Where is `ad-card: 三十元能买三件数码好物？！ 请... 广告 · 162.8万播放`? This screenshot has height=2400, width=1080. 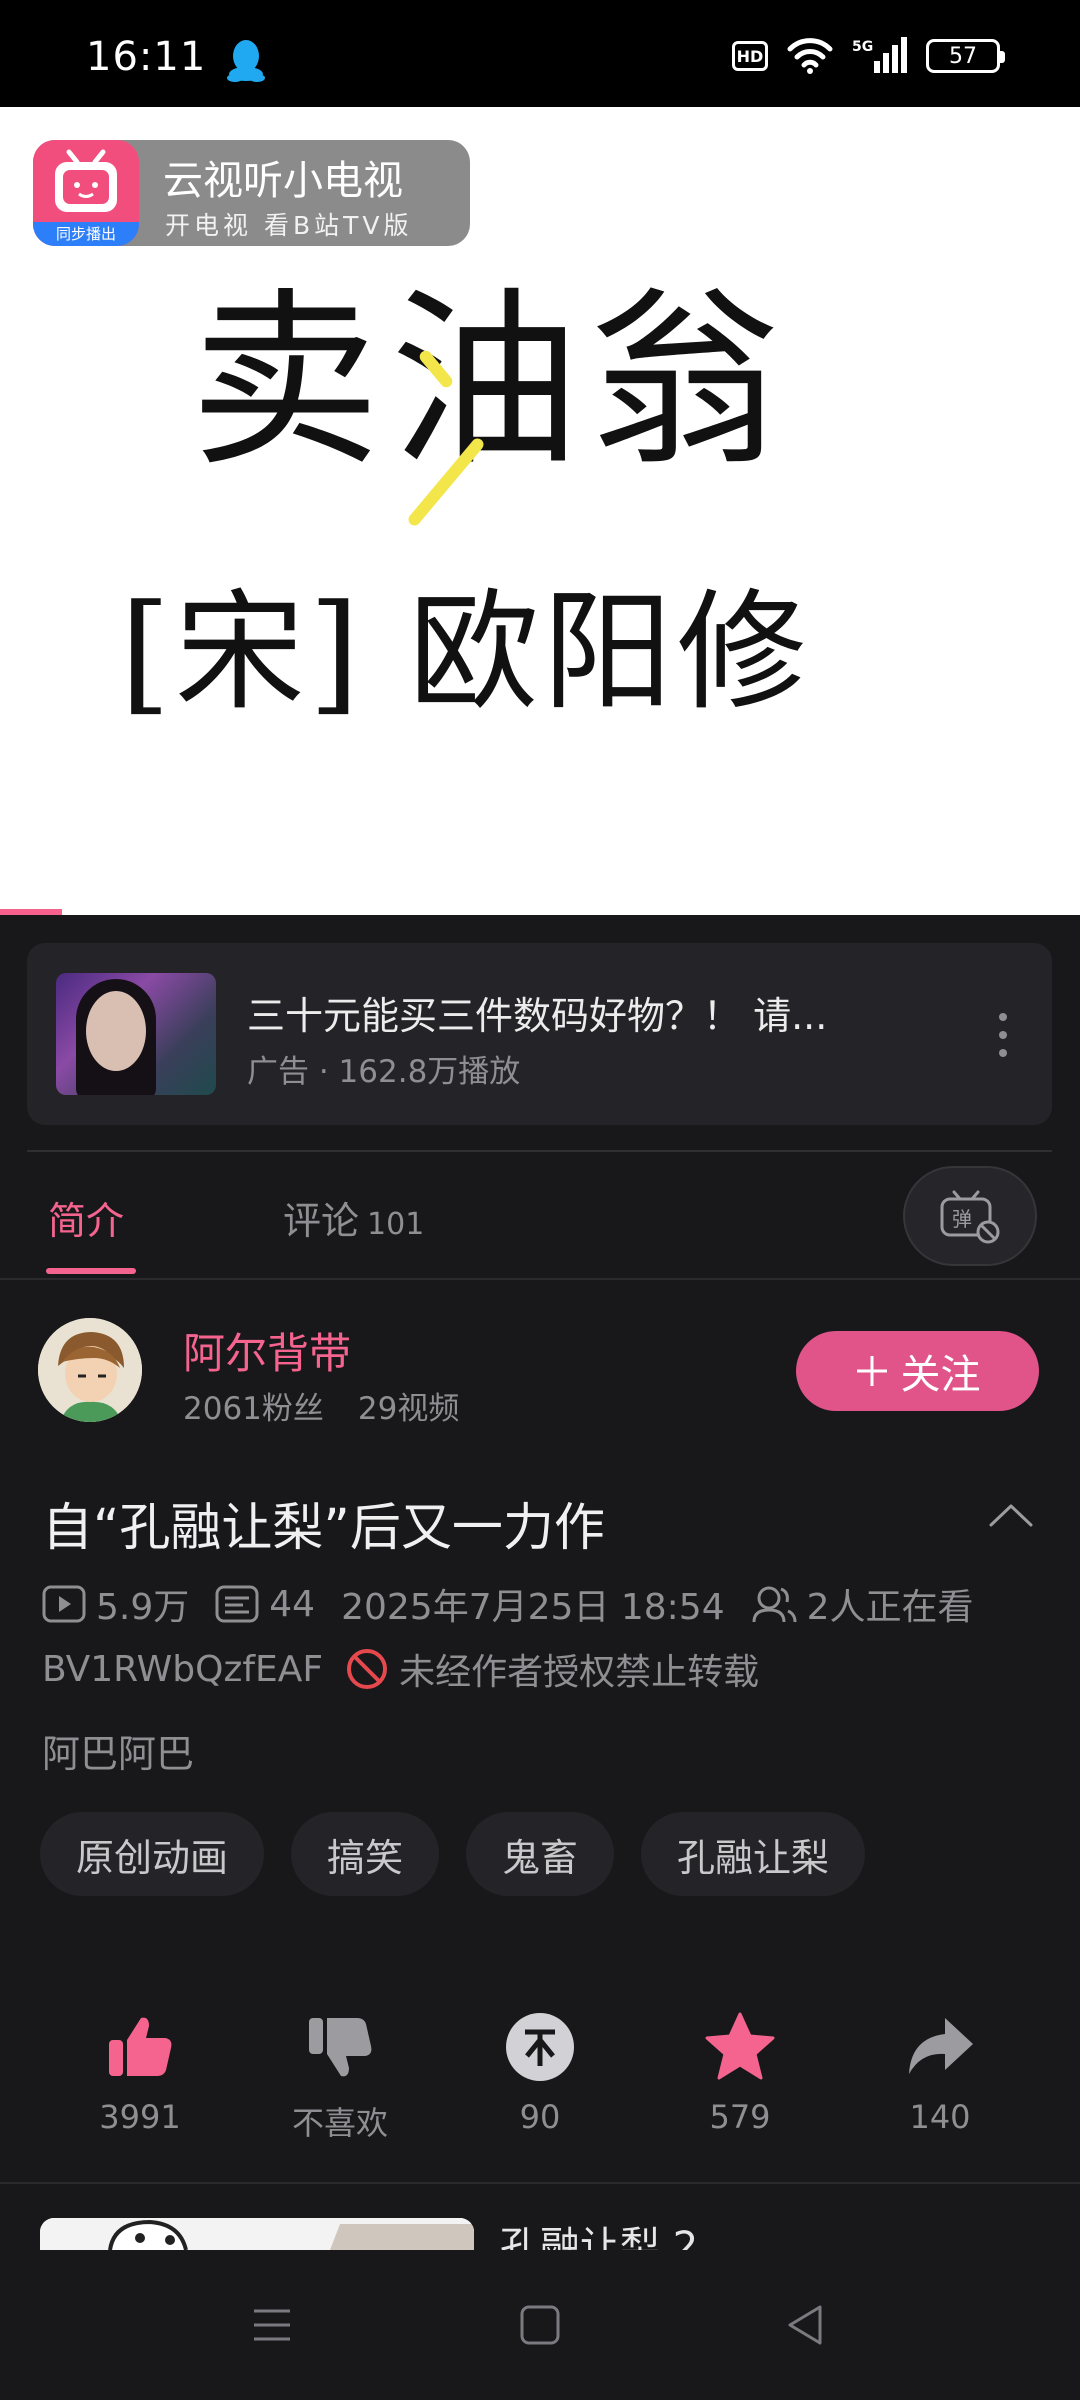 ad-card: 三十元能买三件数码好物？！ 请... 广告 · 162.8万播放 is located at coordinates (539, 1034).